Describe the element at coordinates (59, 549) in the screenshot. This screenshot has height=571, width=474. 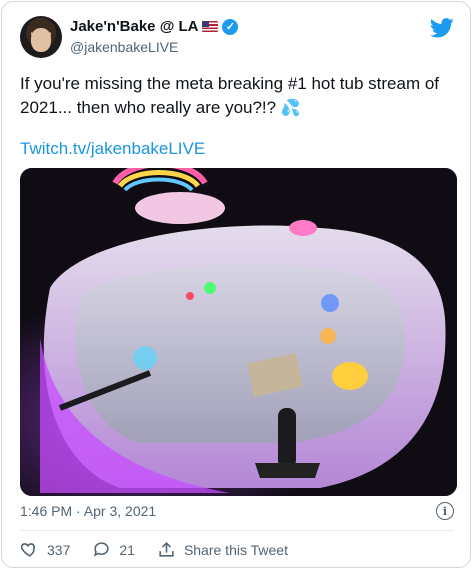
I see `like-count: 337` at that location.